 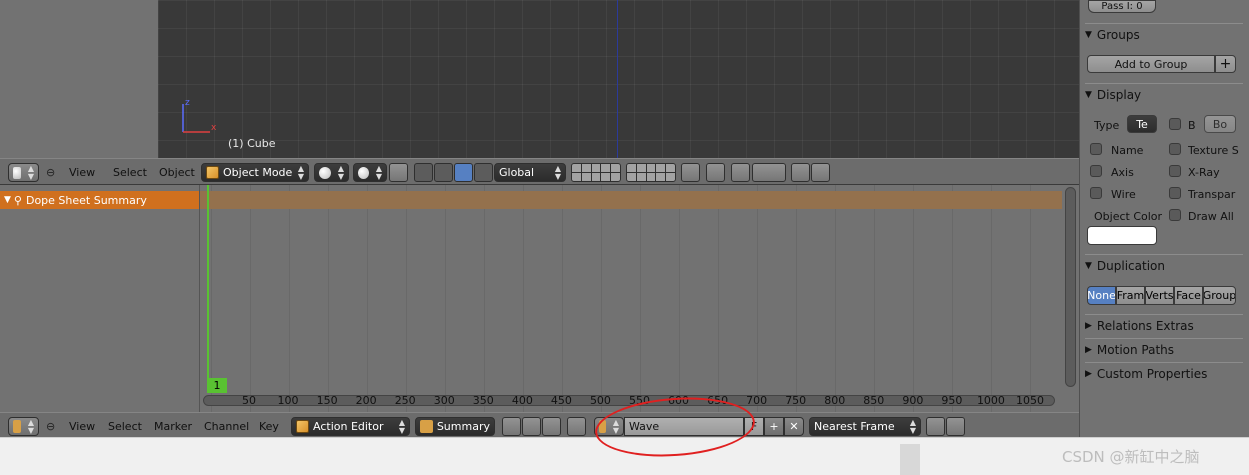 I want to click on pass-index-field: Pass I: 0, so click(x=1122, y=6).